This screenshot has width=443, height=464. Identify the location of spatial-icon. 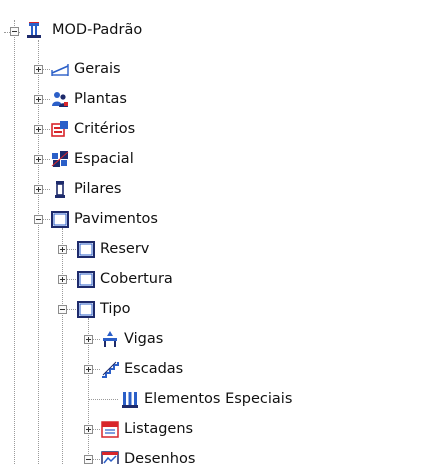
(60, 159).